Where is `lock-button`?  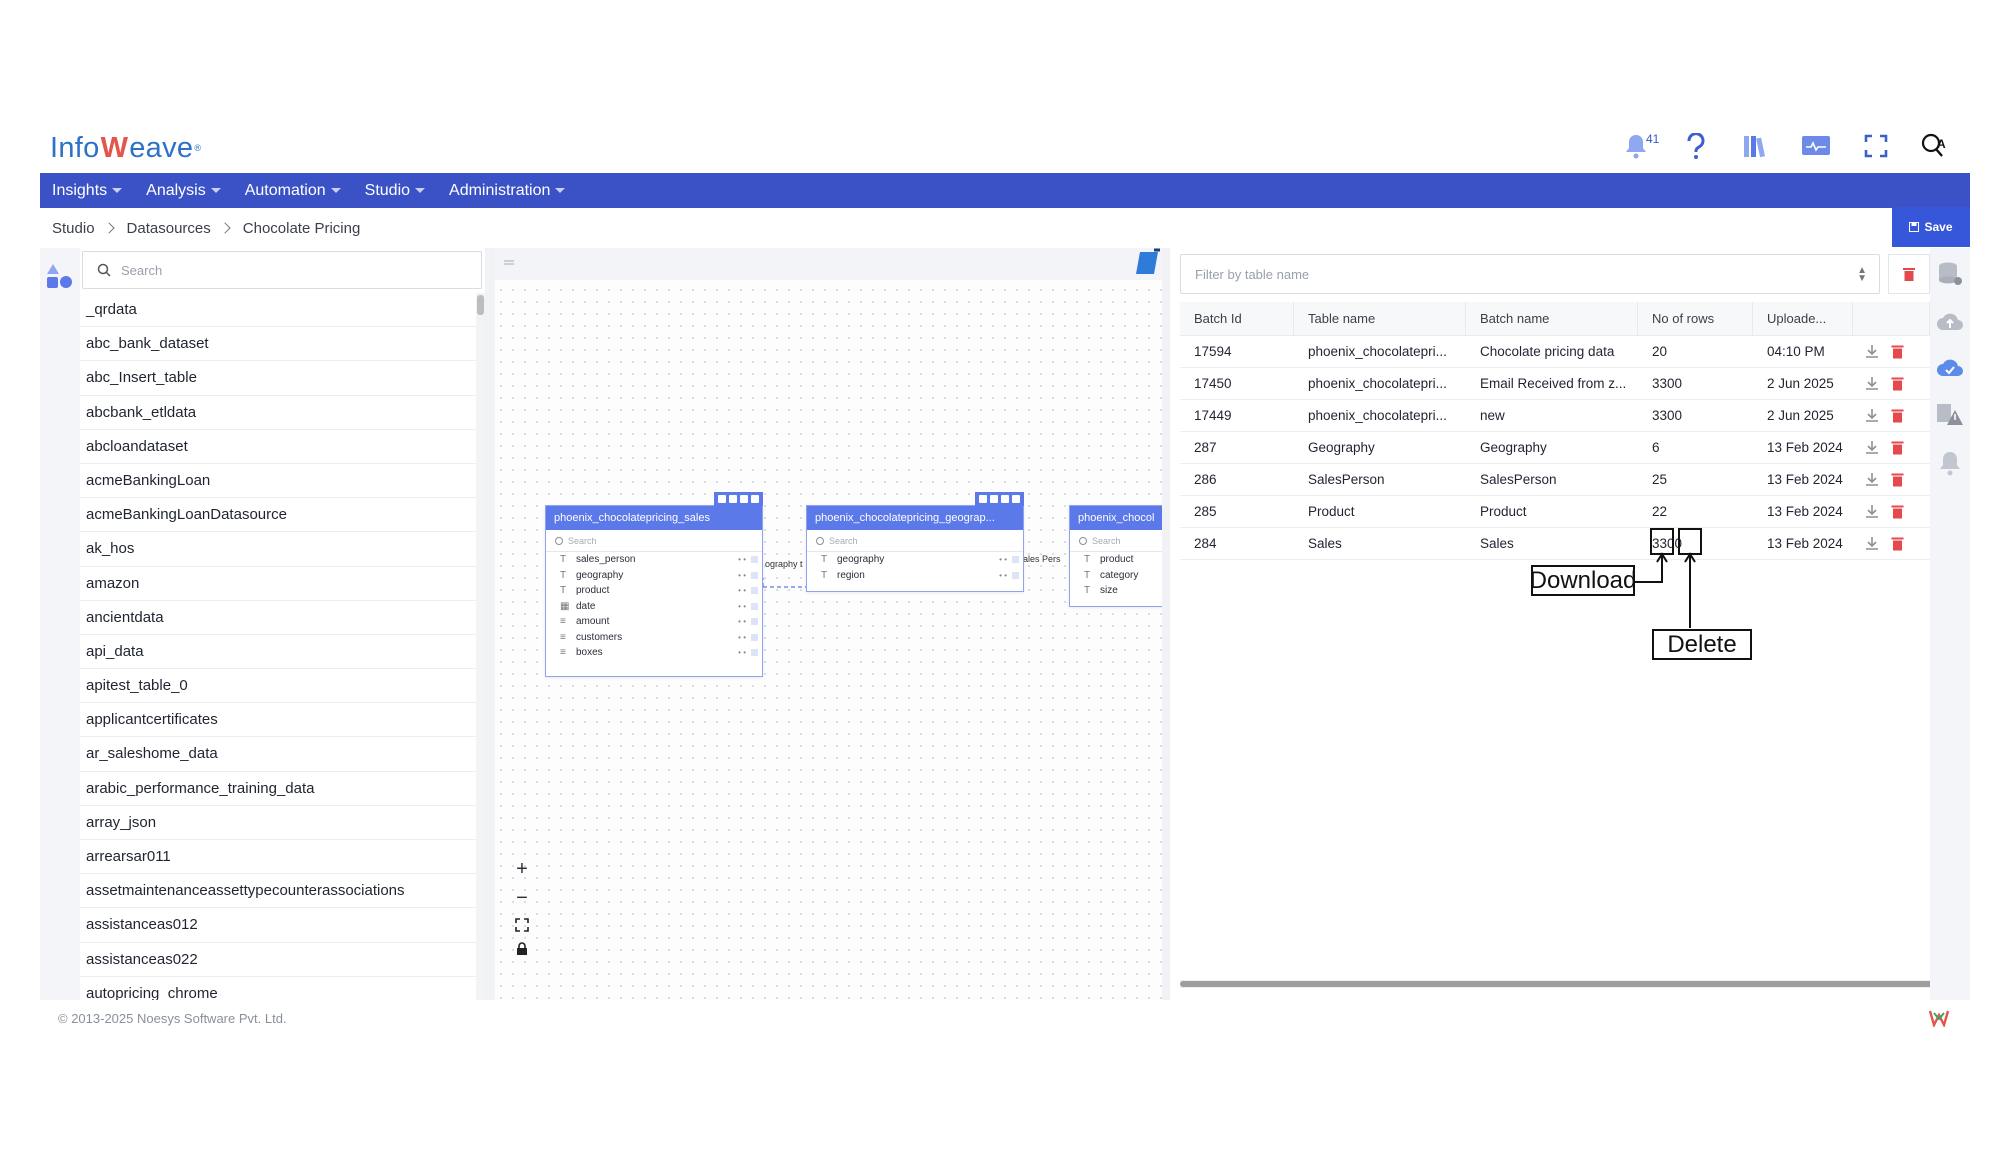 lock-button is located at coordinates (522, 949).